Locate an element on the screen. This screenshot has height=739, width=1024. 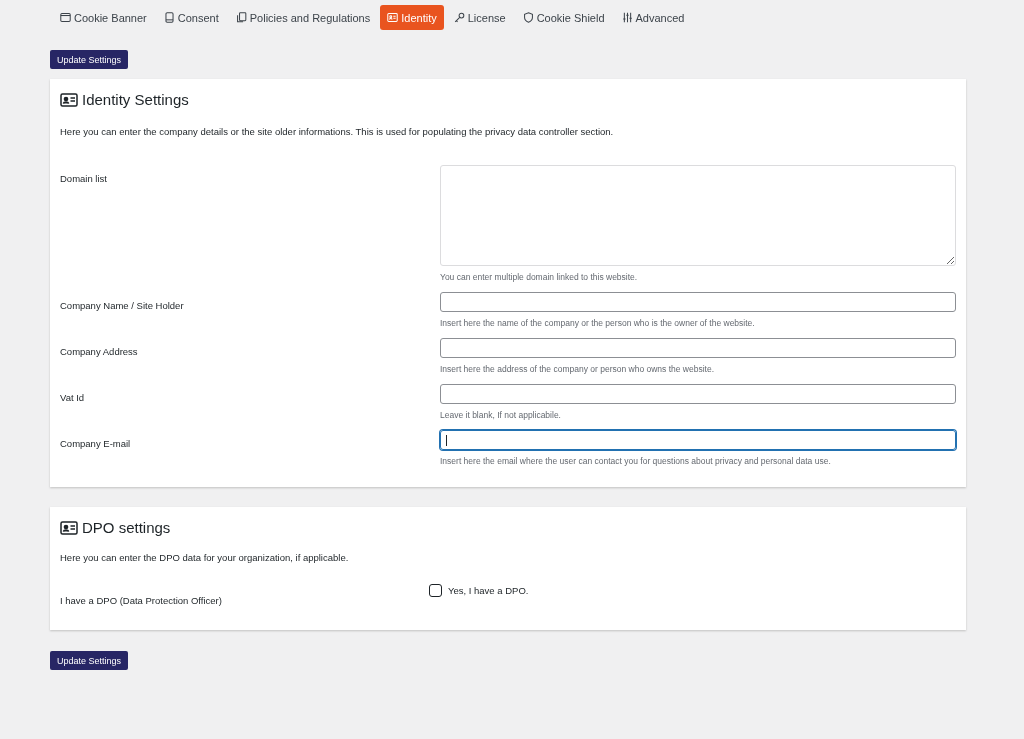
tab: Cookie Shield is located at coordinates (563, 17).